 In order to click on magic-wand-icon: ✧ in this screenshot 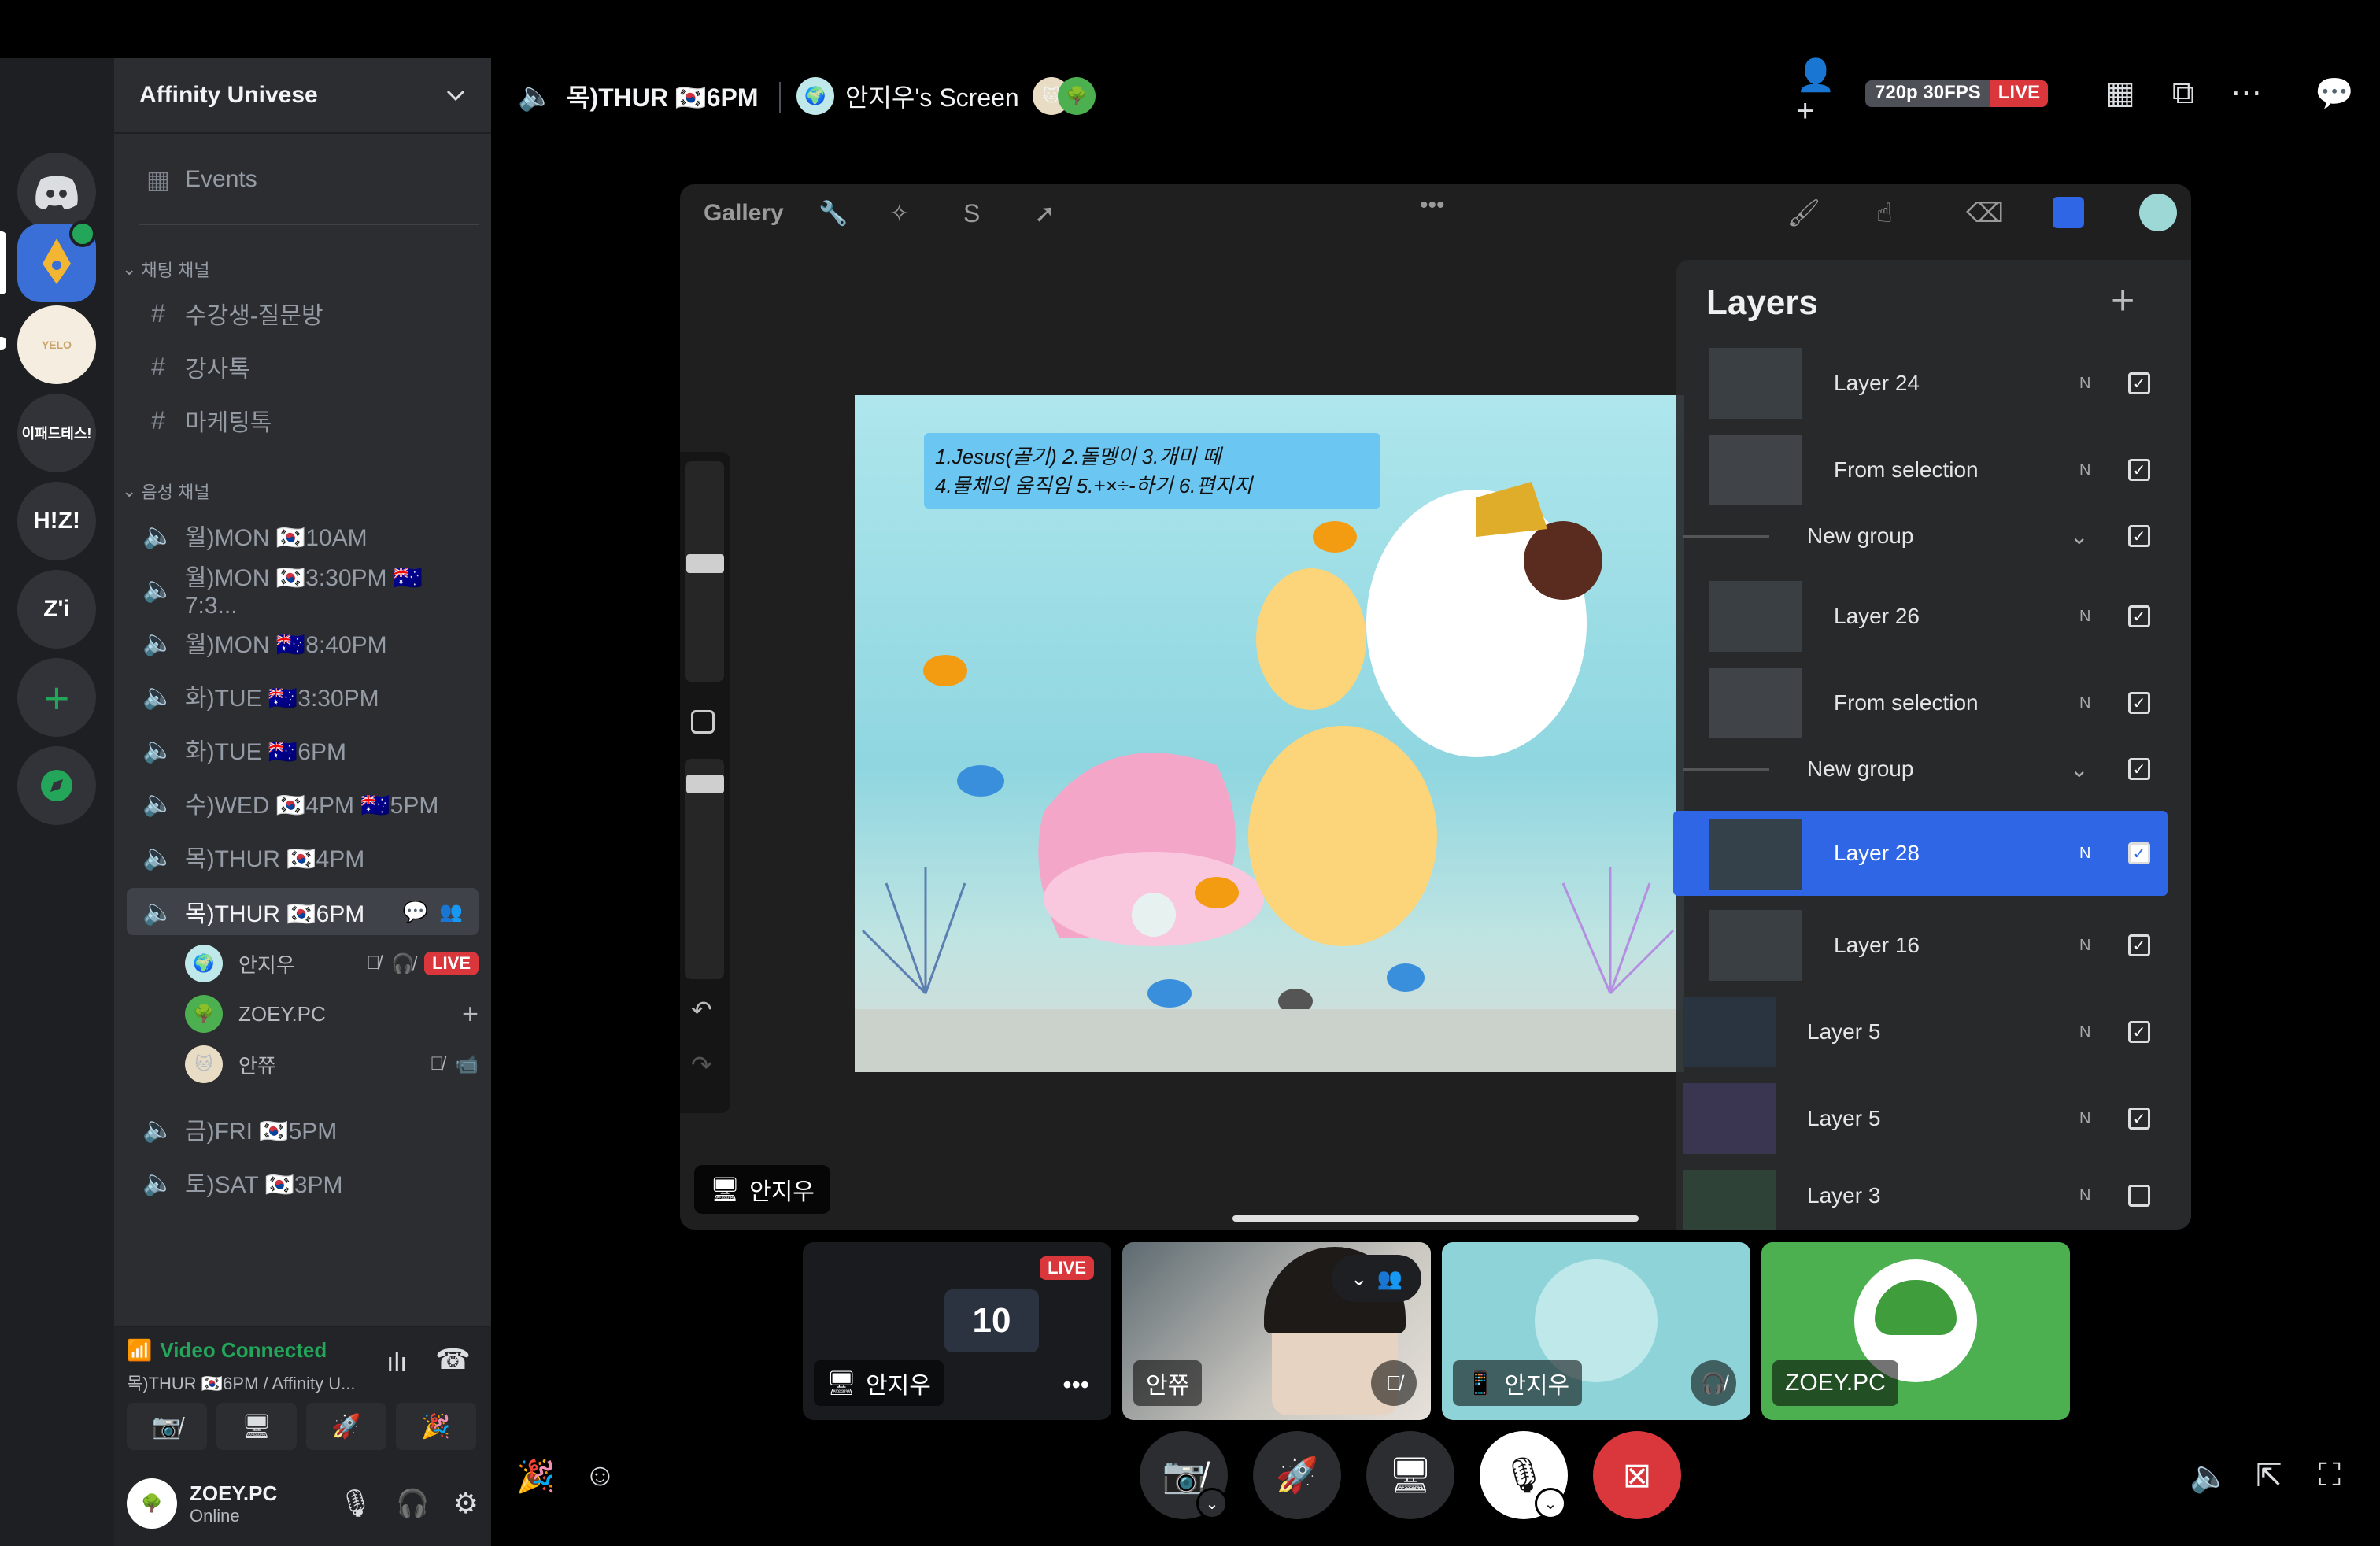, I will do `click(899, 213)`.